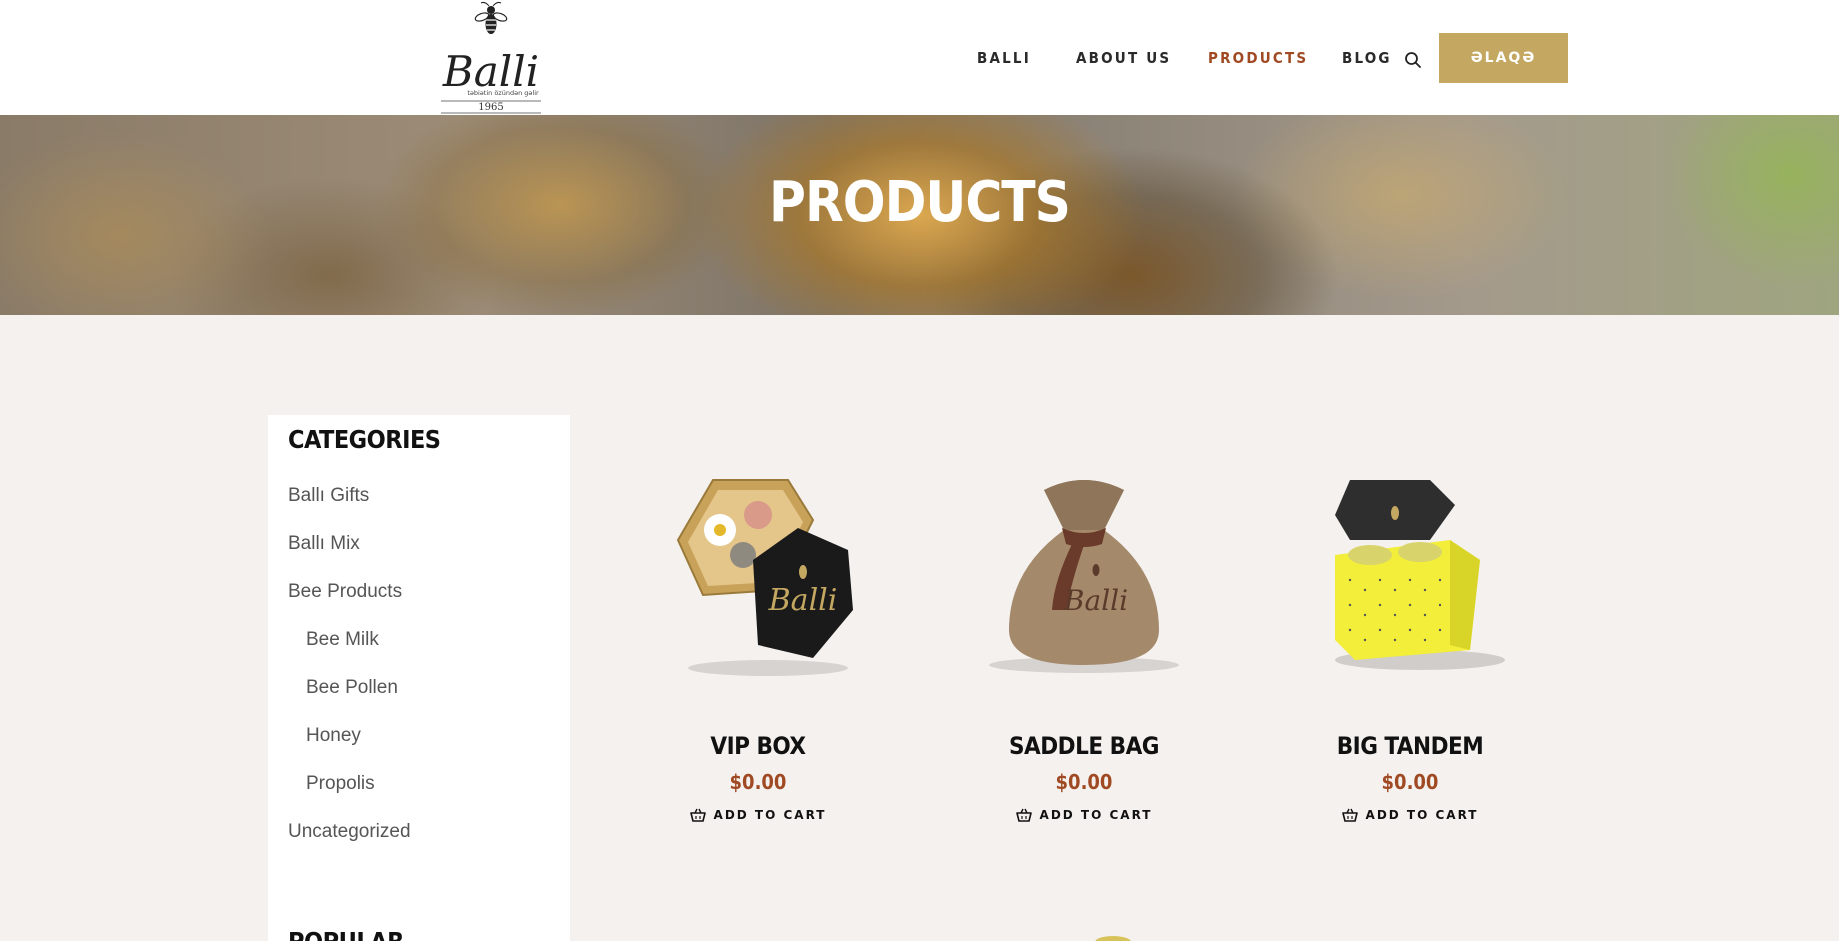  Describe the element at coordinates (1367, 58) in the screenshot. I see `nav-item-blog: BLOG` at that location.